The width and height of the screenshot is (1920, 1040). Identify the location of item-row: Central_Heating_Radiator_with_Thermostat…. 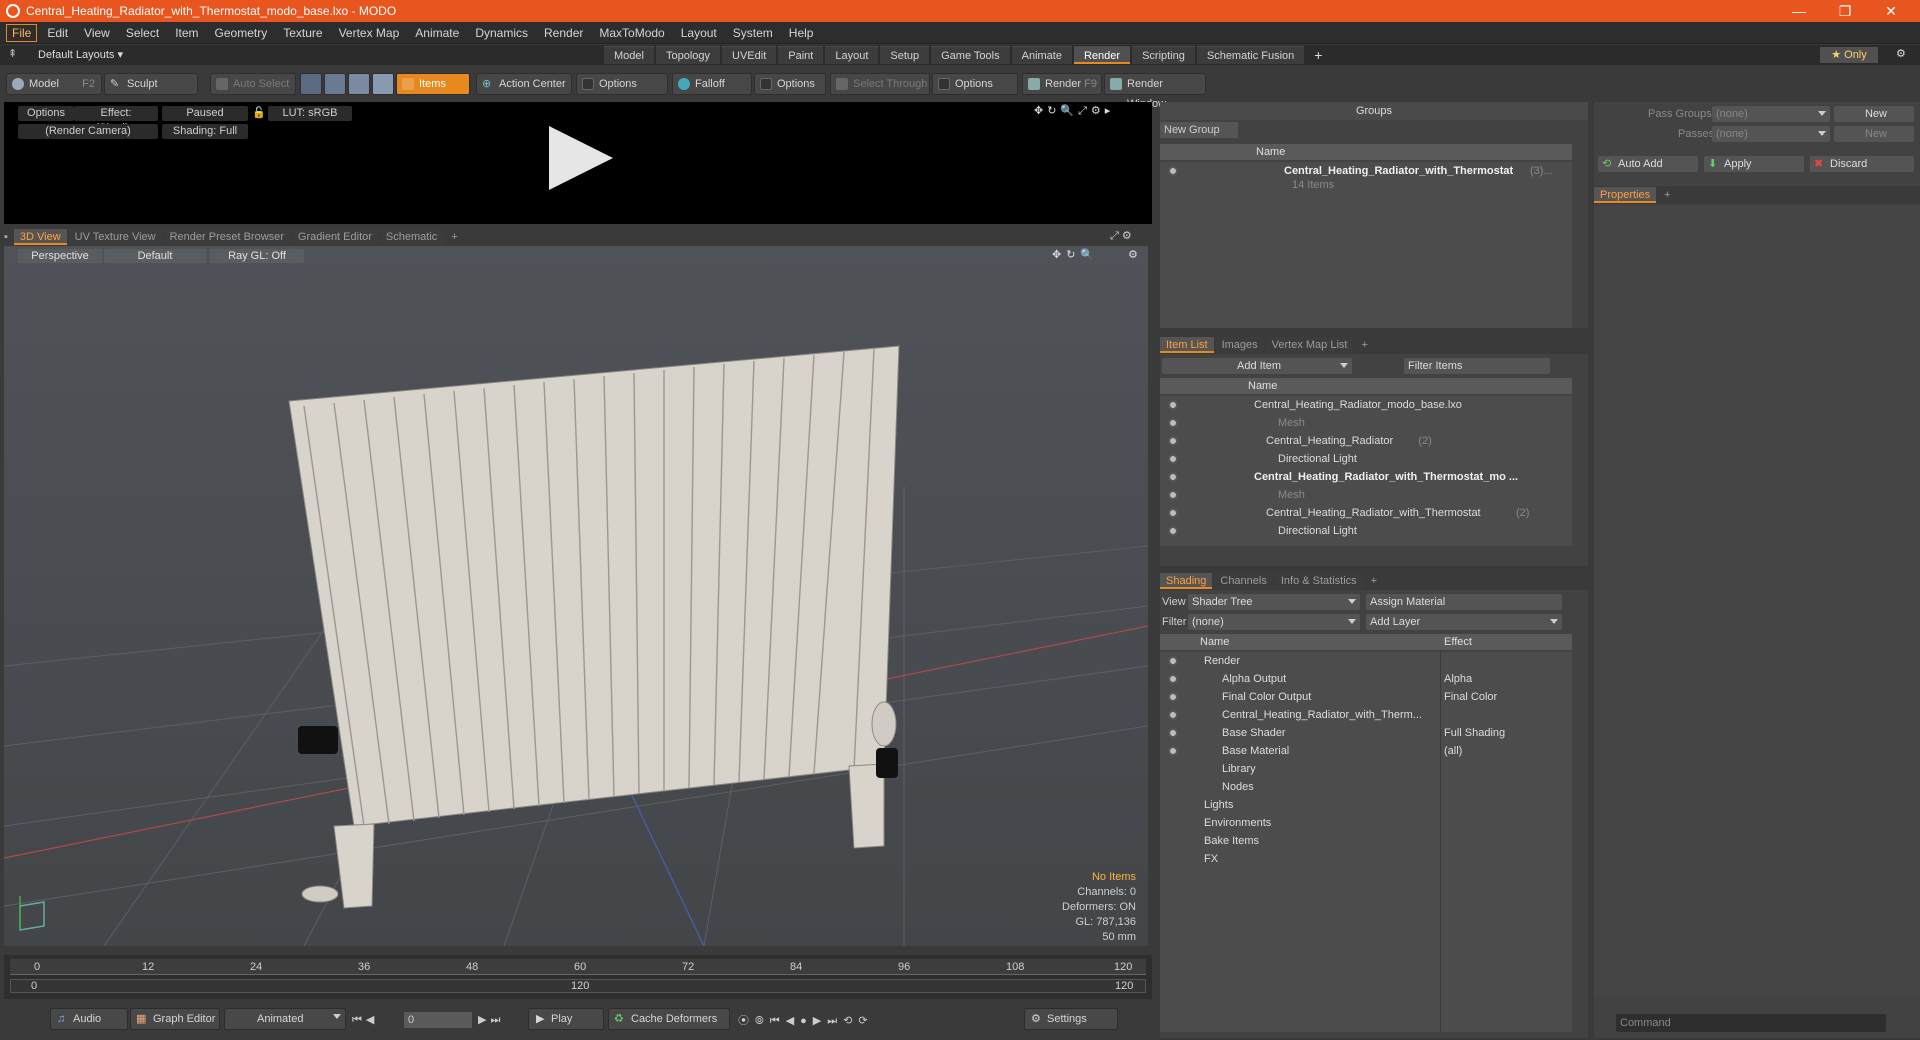
(1366, 477).